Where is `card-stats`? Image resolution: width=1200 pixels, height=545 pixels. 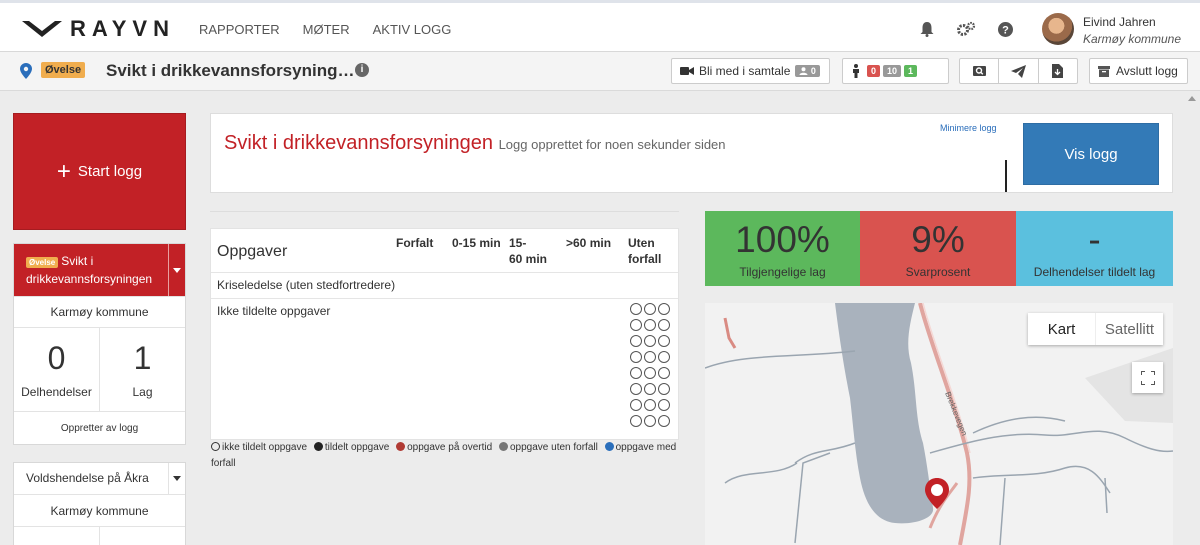 card-stats is located at coordinates (99, 535).